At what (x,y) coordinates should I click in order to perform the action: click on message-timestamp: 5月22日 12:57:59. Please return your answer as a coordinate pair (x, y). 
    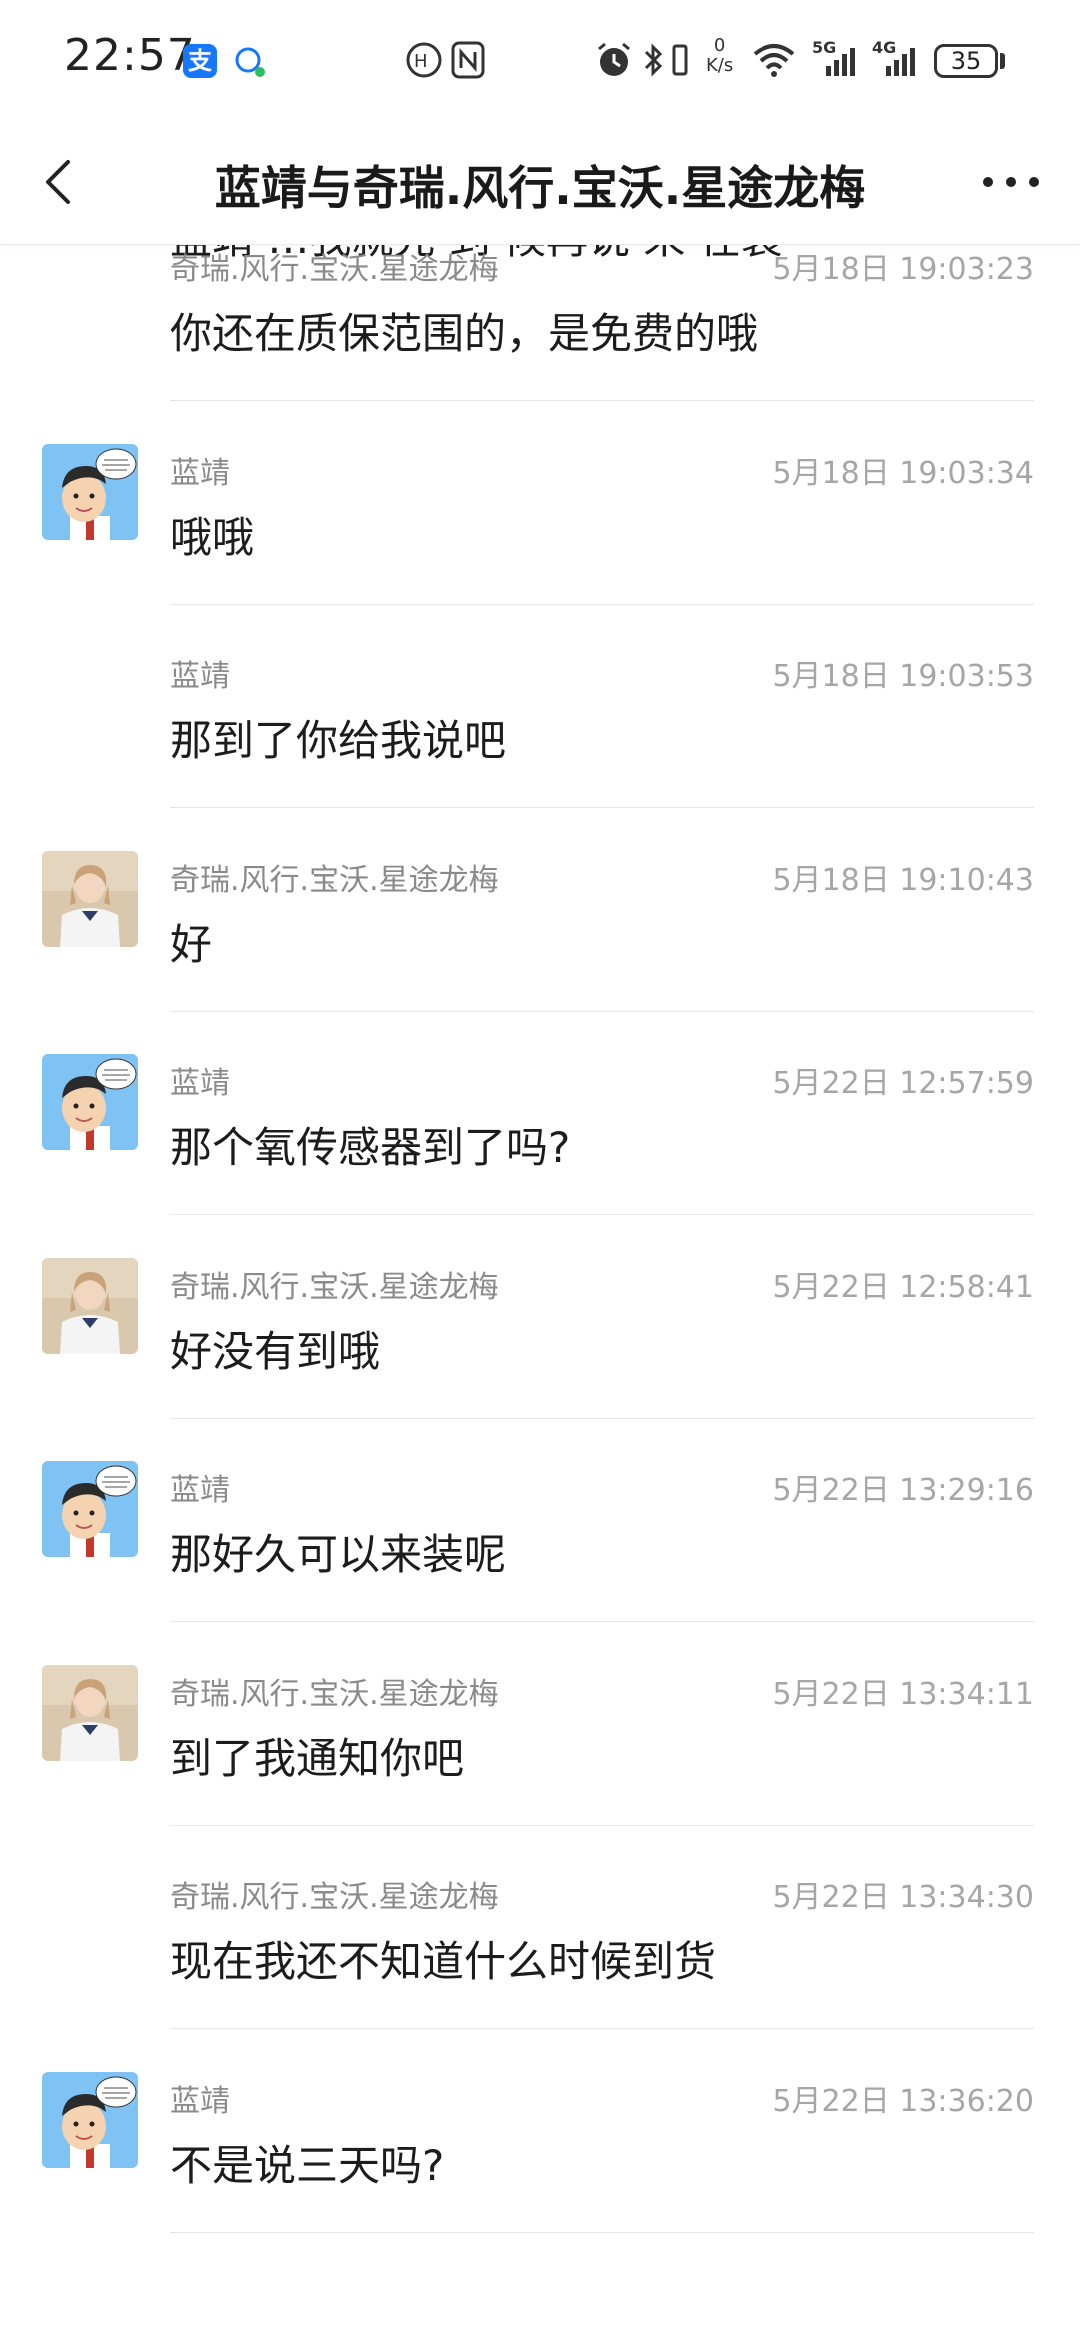
    Looking at the image, I should click on (903, 1083).